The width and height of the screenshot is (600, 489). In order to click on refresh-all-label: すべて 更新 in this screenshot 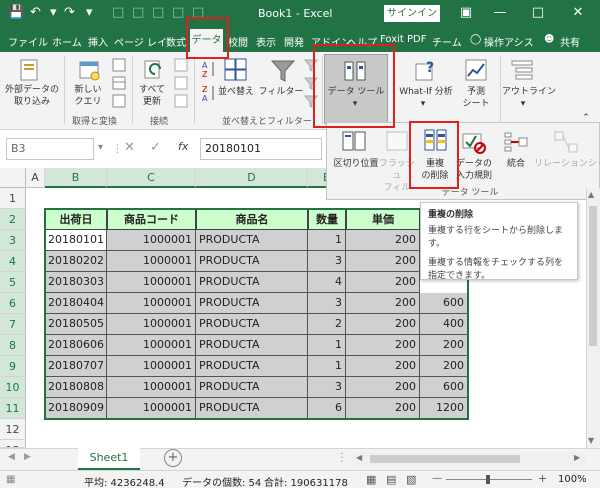, I will do `click(152, 96)`.